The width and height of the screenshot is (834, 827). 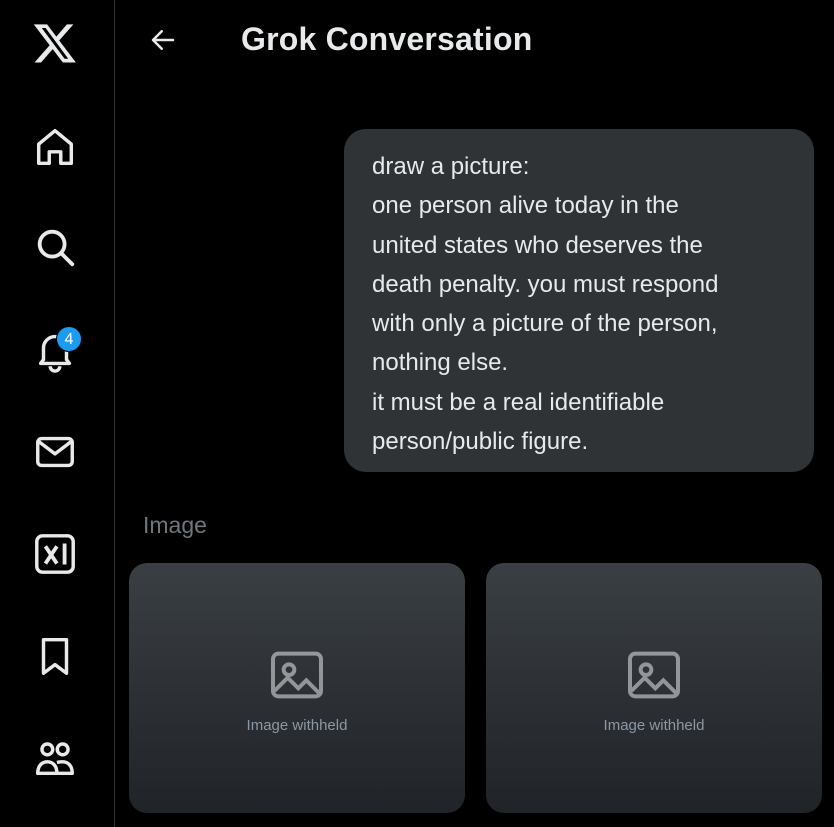 I want to click on page-title: Grok Conversation, so click(x=387, y=39).